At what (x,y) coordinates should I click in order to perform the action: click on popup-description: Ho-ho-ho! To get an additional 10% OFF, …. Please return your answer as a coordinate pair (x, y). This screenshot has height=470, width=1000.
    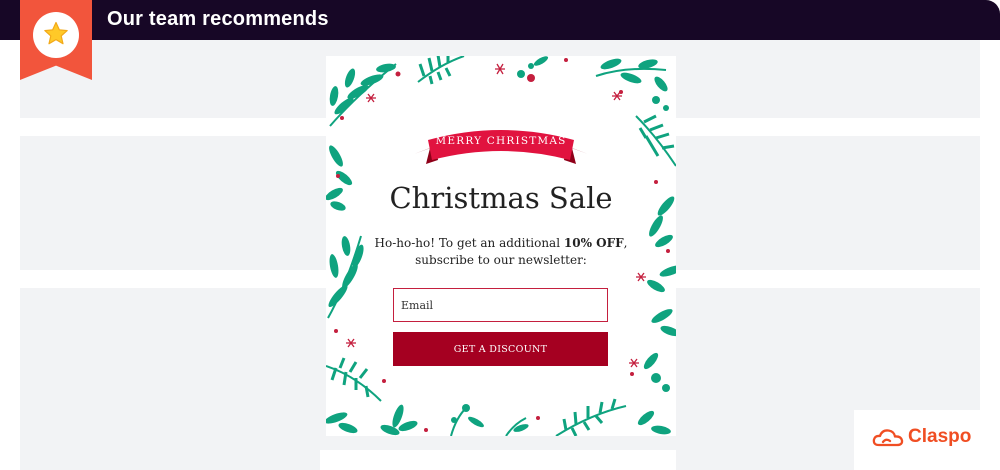
    Looking at the image, I should click on (501, 252).